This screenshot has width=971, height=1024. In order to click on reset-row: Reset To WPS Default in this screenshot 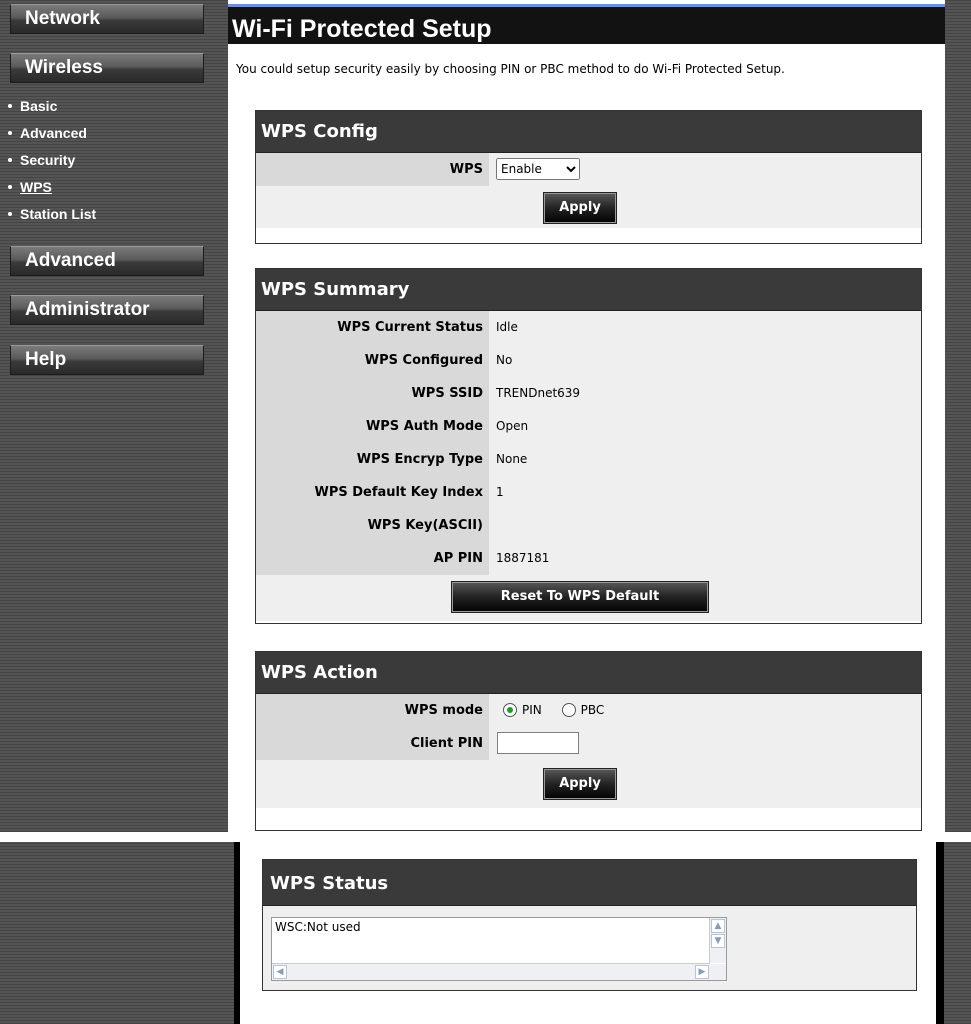, I will do `click(588, 598)`.